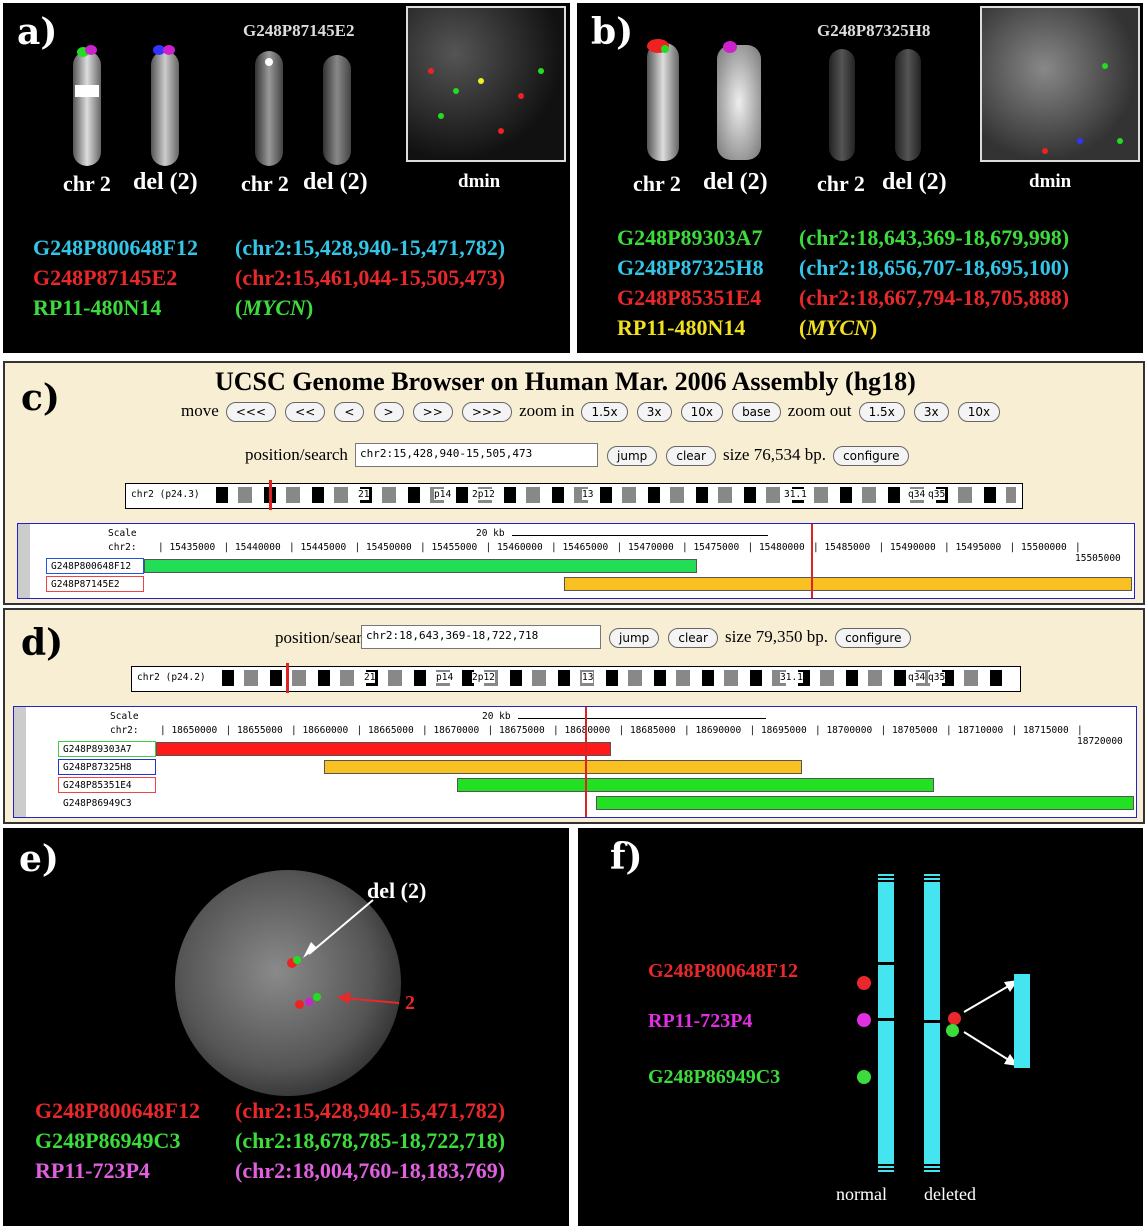  What do you see at coordinates (547, 410) in the screenshot?
I see `zoom-in-label: zoom in` at bounding box center [547, 410].